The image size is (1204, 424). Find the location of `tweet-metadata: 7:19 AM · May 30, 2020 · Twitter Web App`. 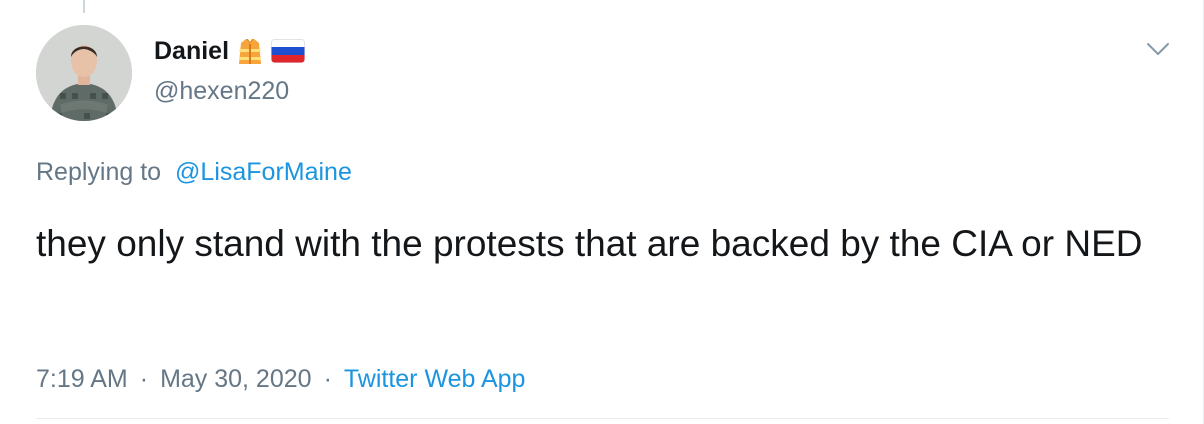

tweet-metadata: 7:19 AM · May 30, 2020 · Twitter Web App is located at coordinates (280, 379).